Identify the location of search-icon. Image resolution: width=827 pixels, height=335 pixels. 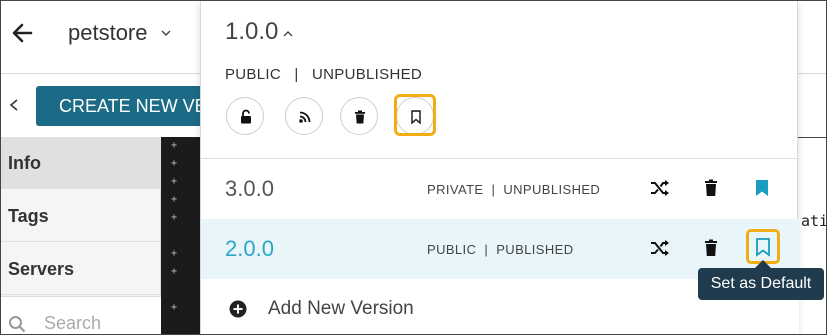
(17, 324).